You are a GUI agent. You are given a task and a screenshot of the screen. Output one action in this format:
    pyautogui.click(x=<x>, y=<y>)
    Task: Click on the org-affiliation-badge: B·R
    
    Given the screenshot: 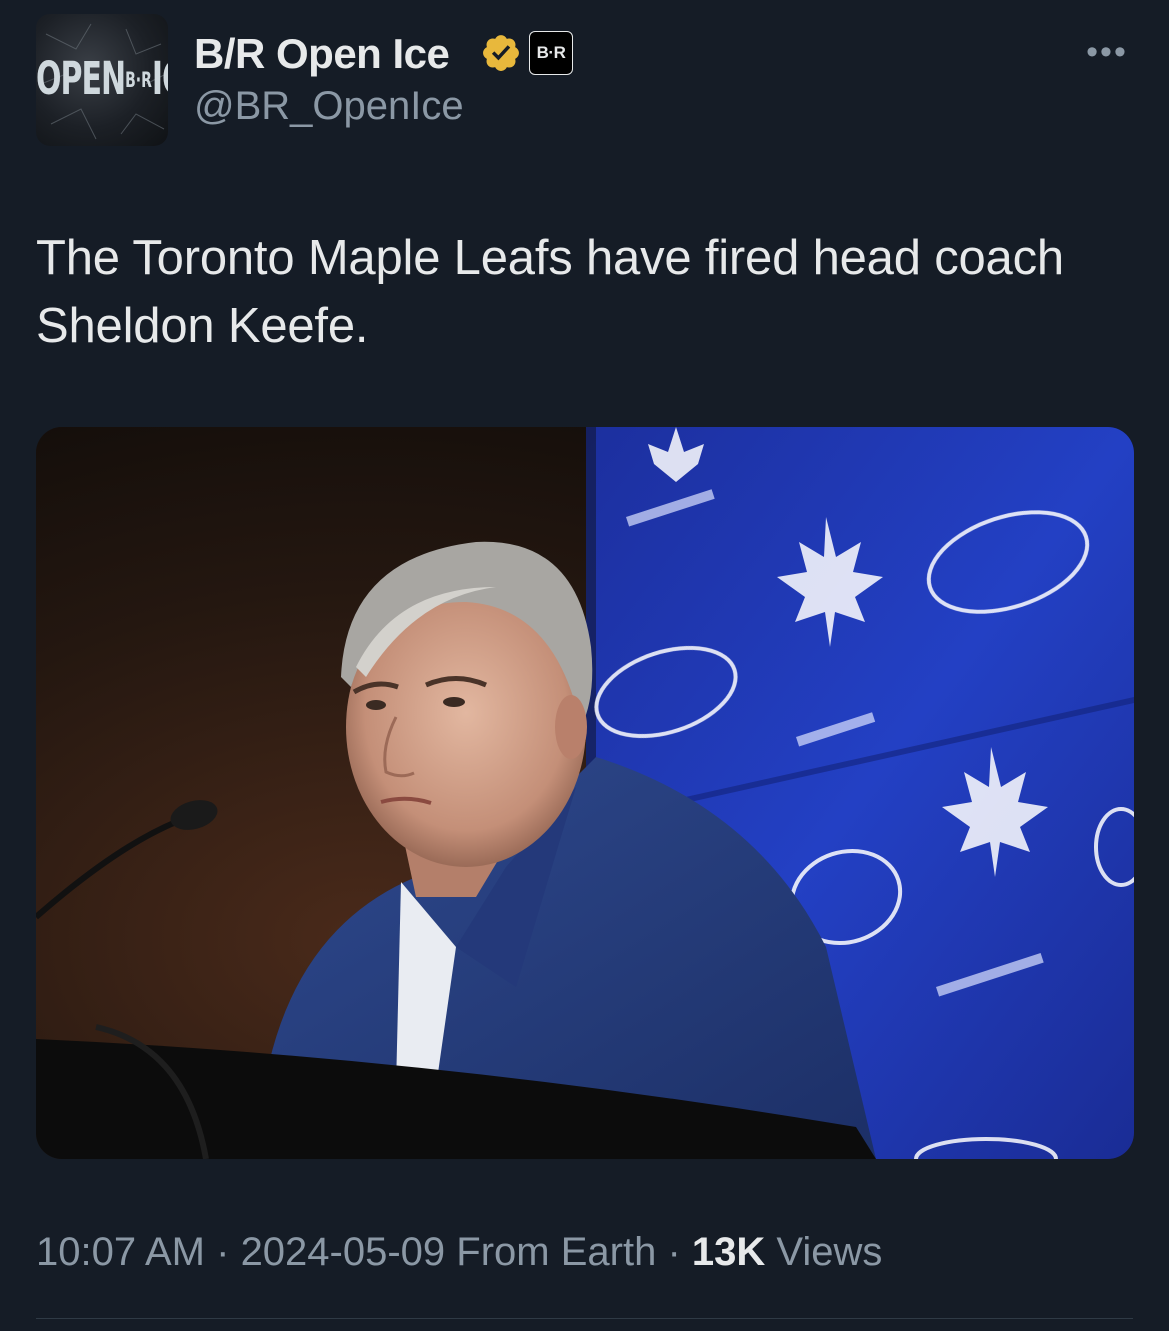 What is the action you would take?
    pyautogui.click(x=551, y=53)
    